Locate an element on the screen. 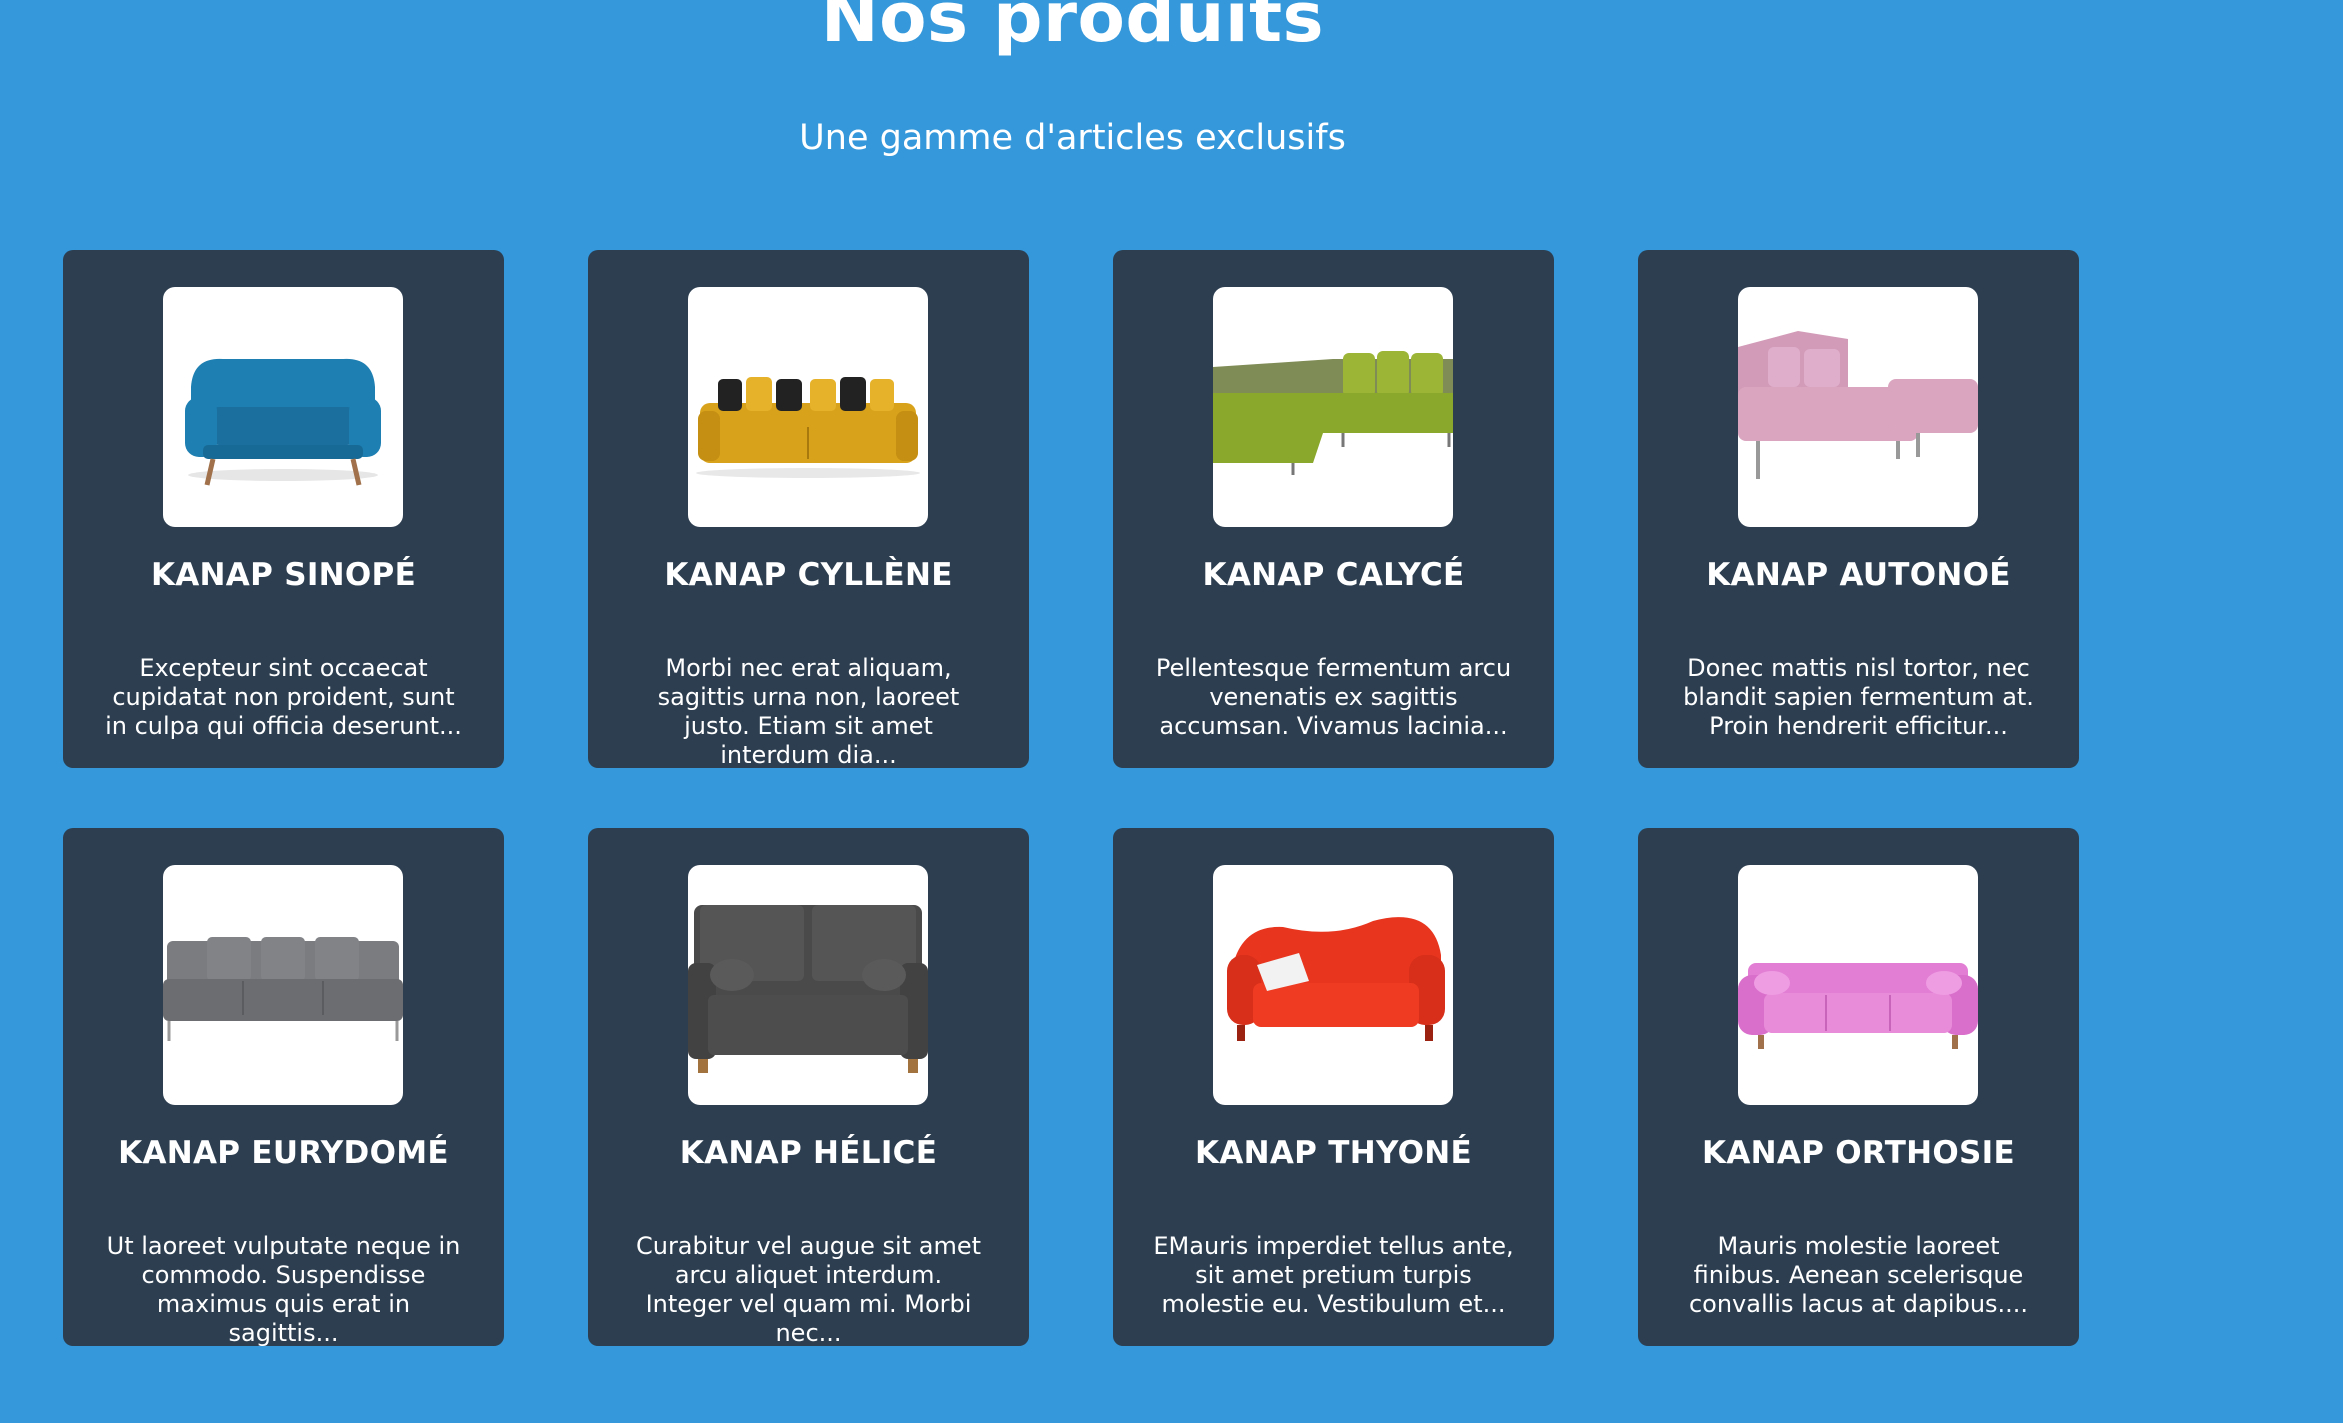 The width and height of the screenshot is (2343, 1423). product-name: KANAP CYLLÈNE is located at coordinates (808, 575).